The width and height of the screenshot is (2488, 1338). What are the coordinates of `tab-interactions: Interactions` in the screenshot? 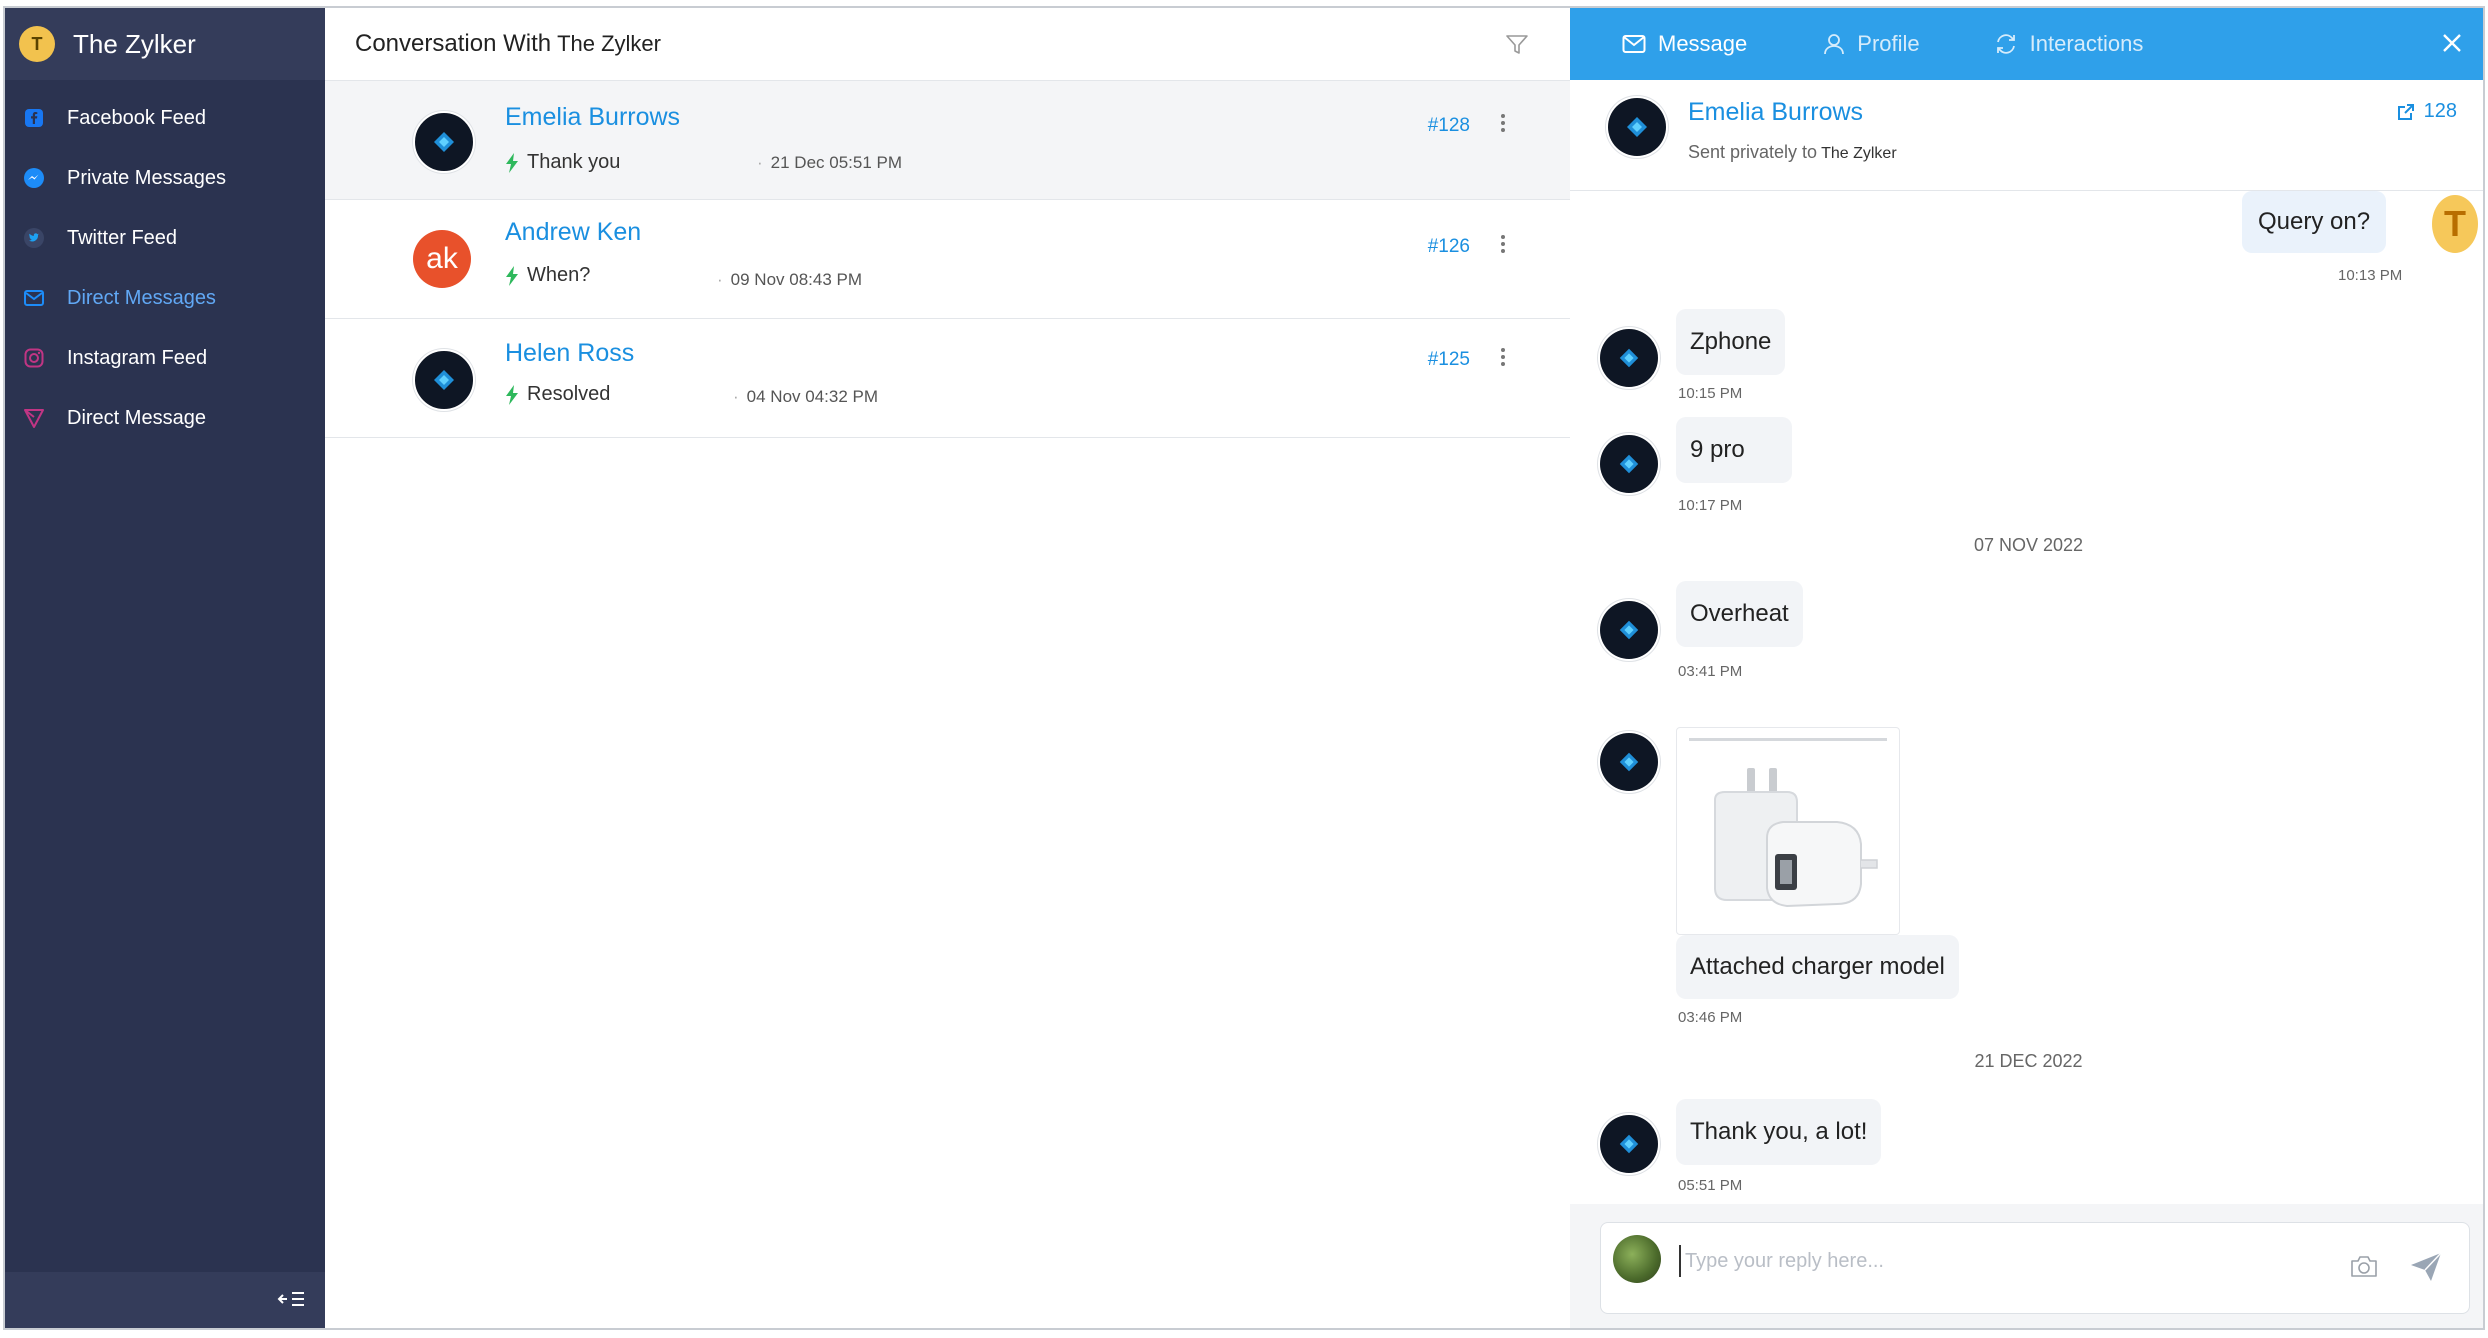 It's located at (2069, 44).